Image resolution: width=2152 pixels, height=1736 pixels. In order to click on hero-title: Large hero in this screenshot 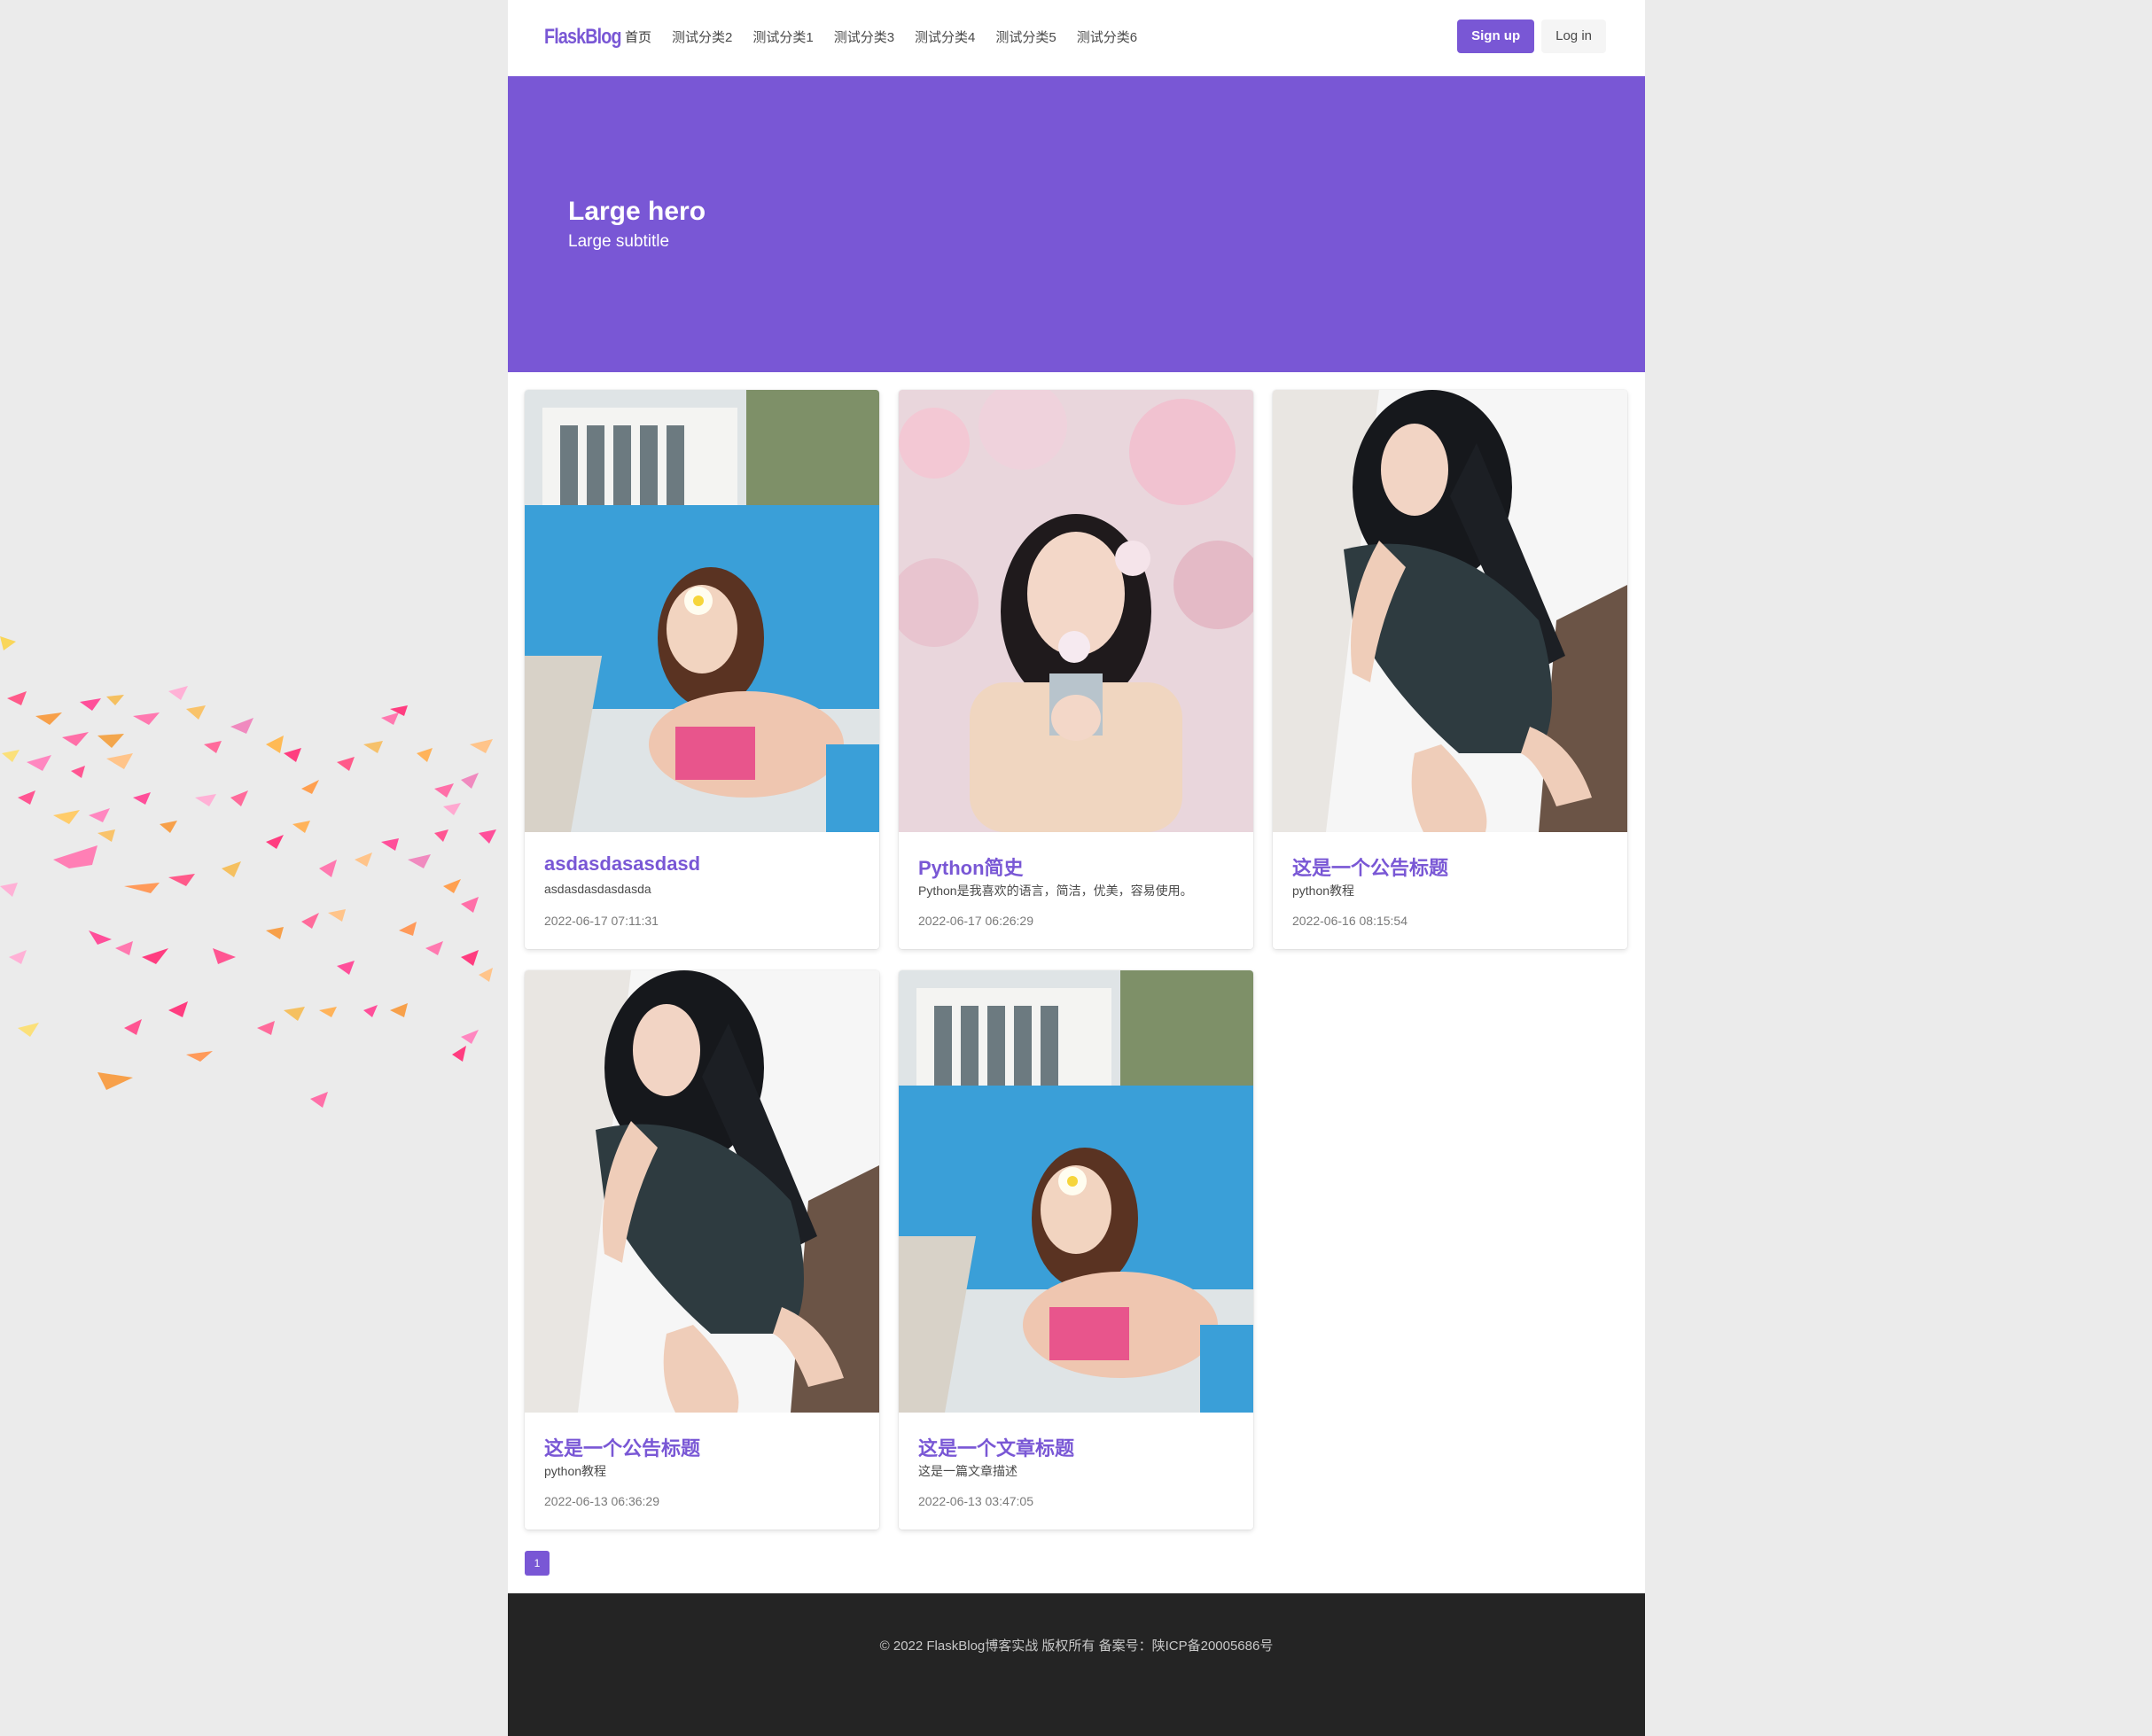, I will do `click(637, 211)`.